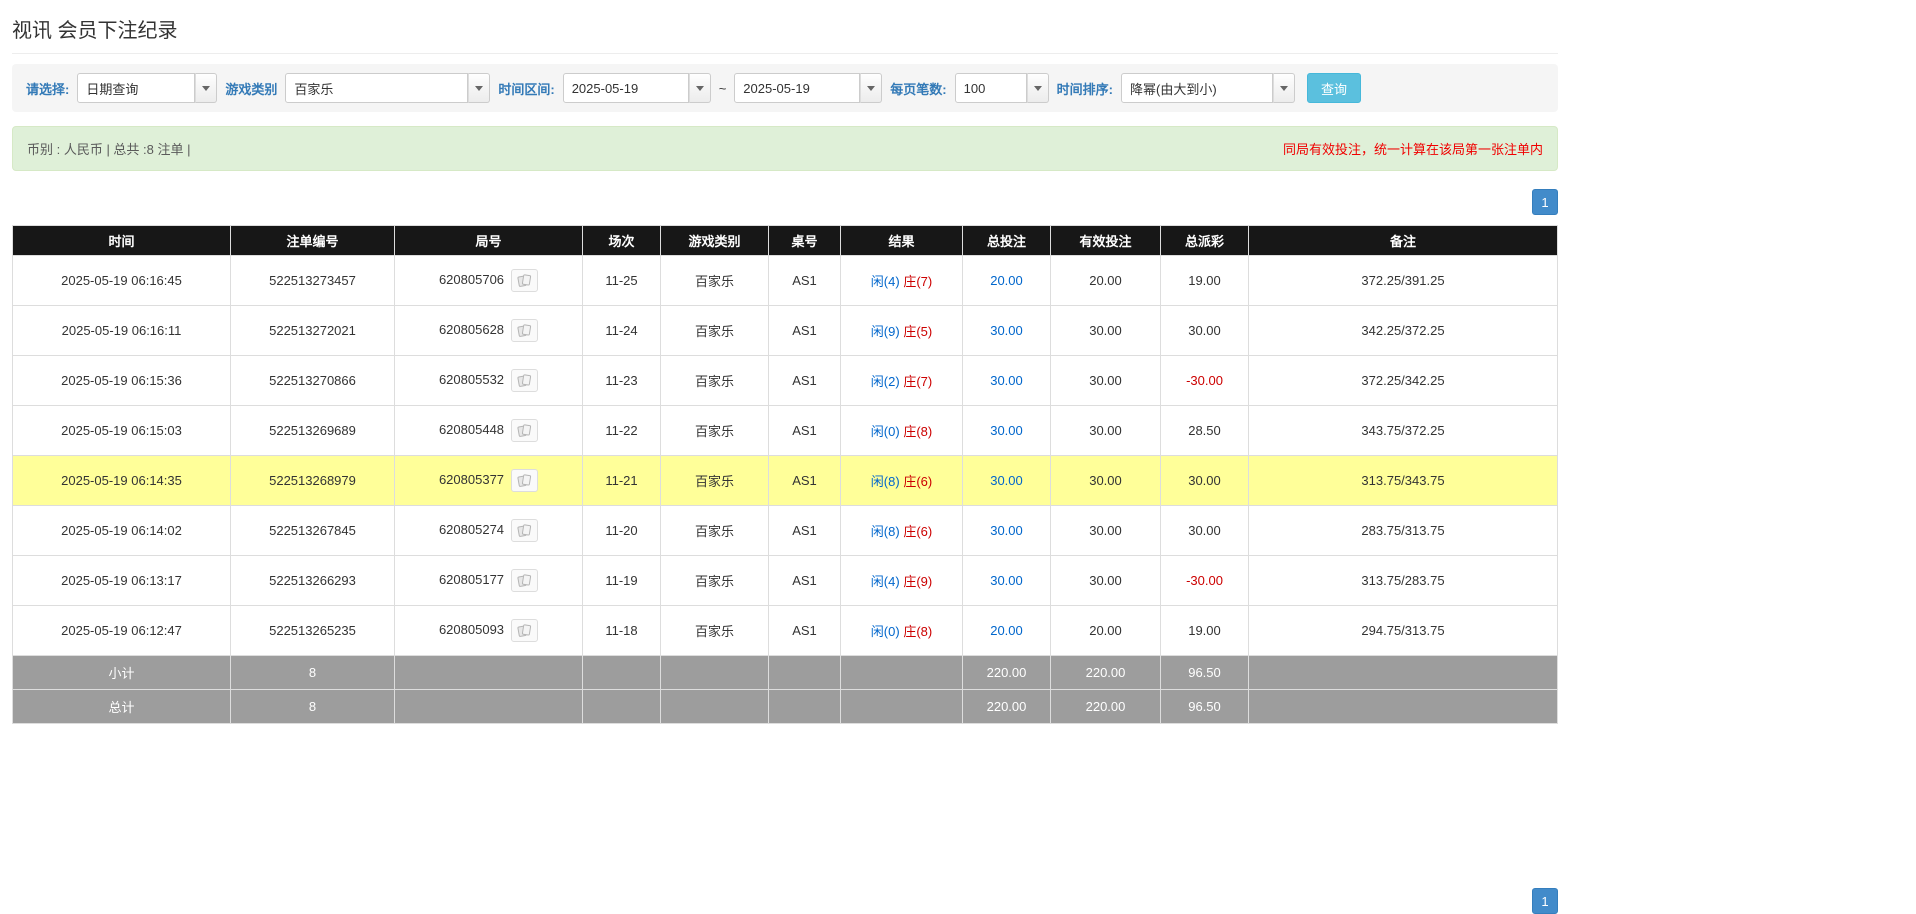  Describe the element at coordinates (621, 430) in the screenshot. I see `cell-session: 11-22` at that location.